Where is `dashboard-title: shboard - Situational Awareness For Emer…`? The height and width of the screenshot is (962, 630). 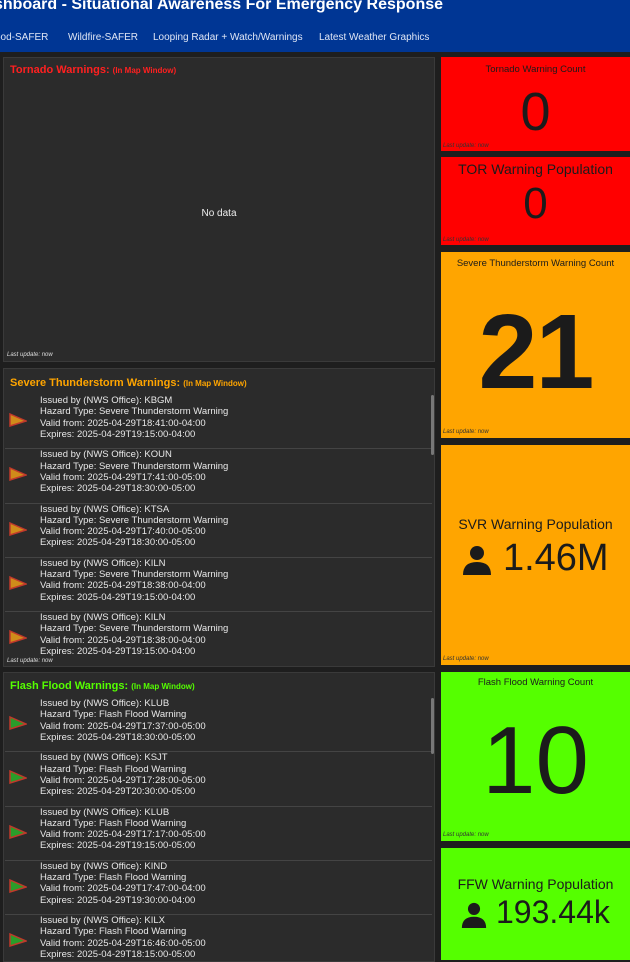 dashboard-title: shboard - Situational Awareness For Emer… is located at coordinates (222, 6).